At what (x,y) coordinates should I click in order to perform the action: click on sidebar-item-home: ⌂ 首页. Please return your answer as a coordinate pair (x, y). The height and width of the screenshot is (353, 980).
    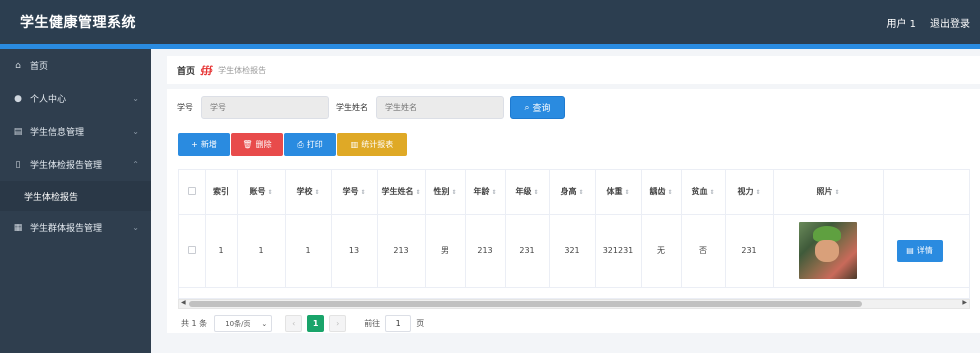
    Looking at the image, I should click on (75, 65).